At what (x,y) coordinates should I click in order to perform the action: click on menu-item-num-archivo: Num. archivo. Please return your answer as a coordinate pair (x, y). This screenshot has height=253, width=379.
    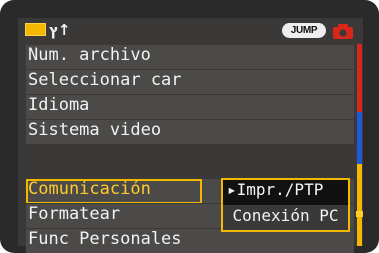
    Looking at the image, I should click on (190, 56).